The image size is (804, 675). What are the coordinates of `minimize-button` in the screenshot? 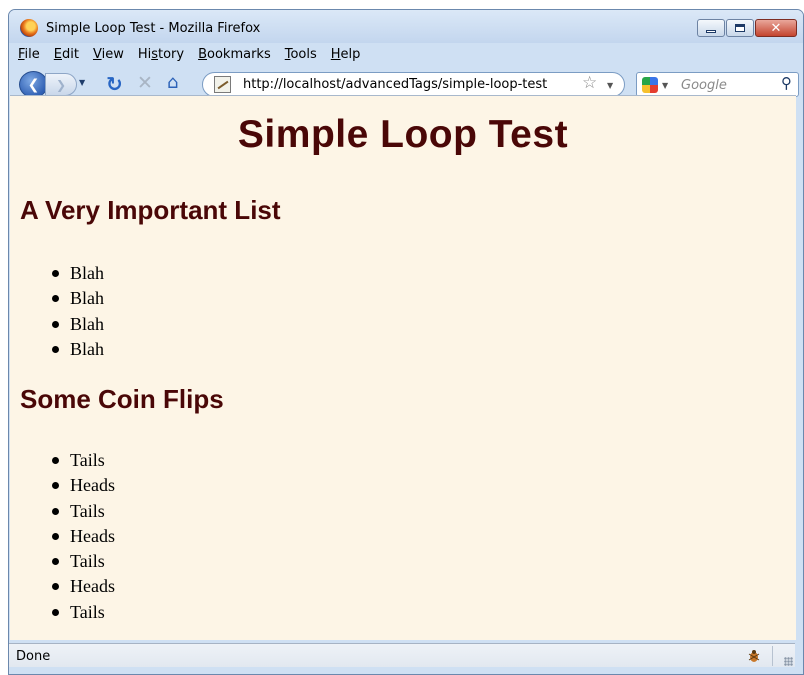 It's located at (711, 28).